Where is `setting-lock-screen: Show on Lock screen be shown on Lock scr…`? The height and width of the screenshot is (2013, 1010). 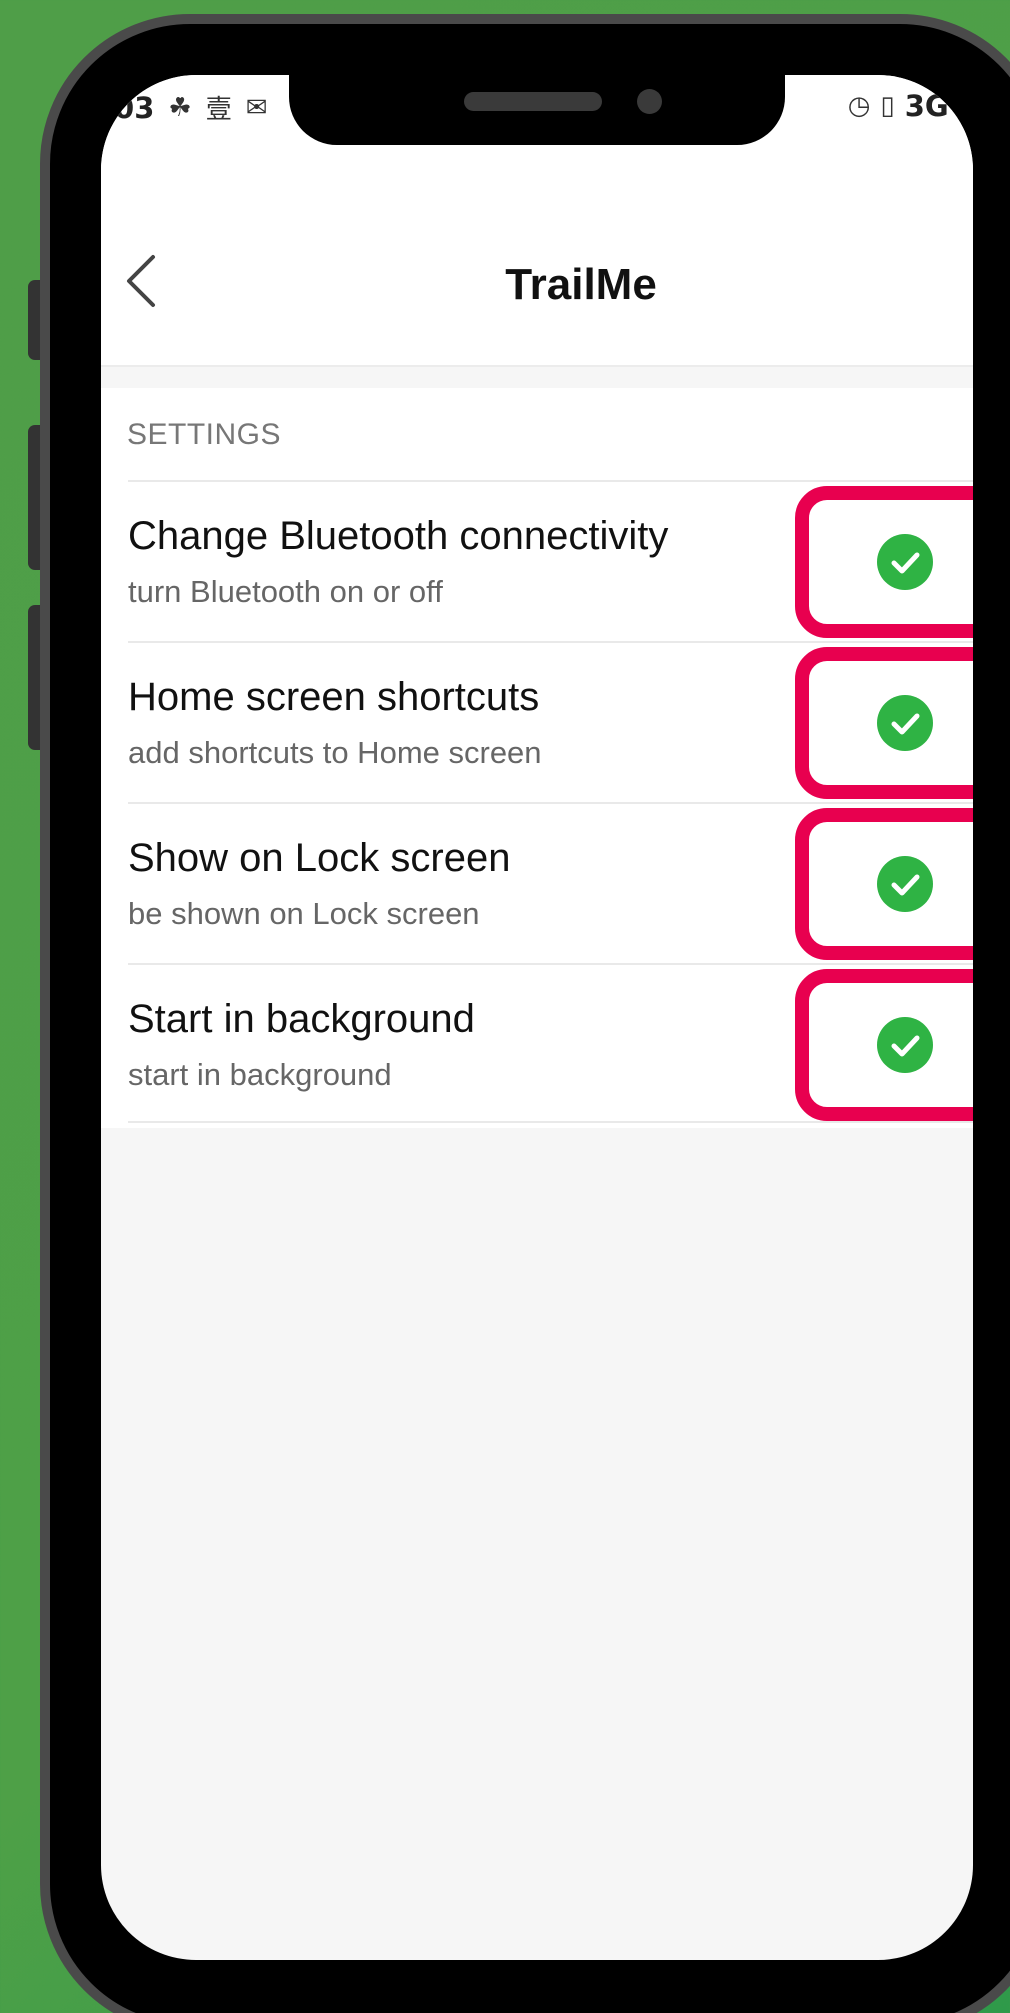 setting-lock-screen: Show on Lock screen be shown on Lock scr… is located at coordinates (550, 882).